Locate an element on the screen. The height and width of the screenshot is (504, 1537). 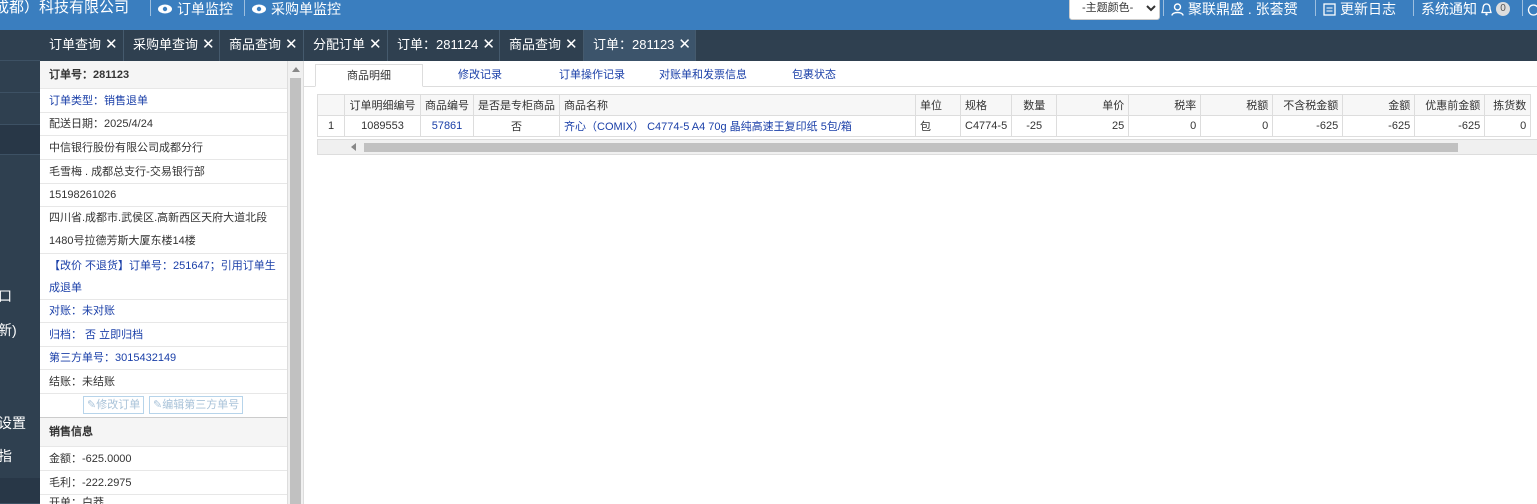
order-monitor-label: 订单监控 is located at coordinates (205, 9).